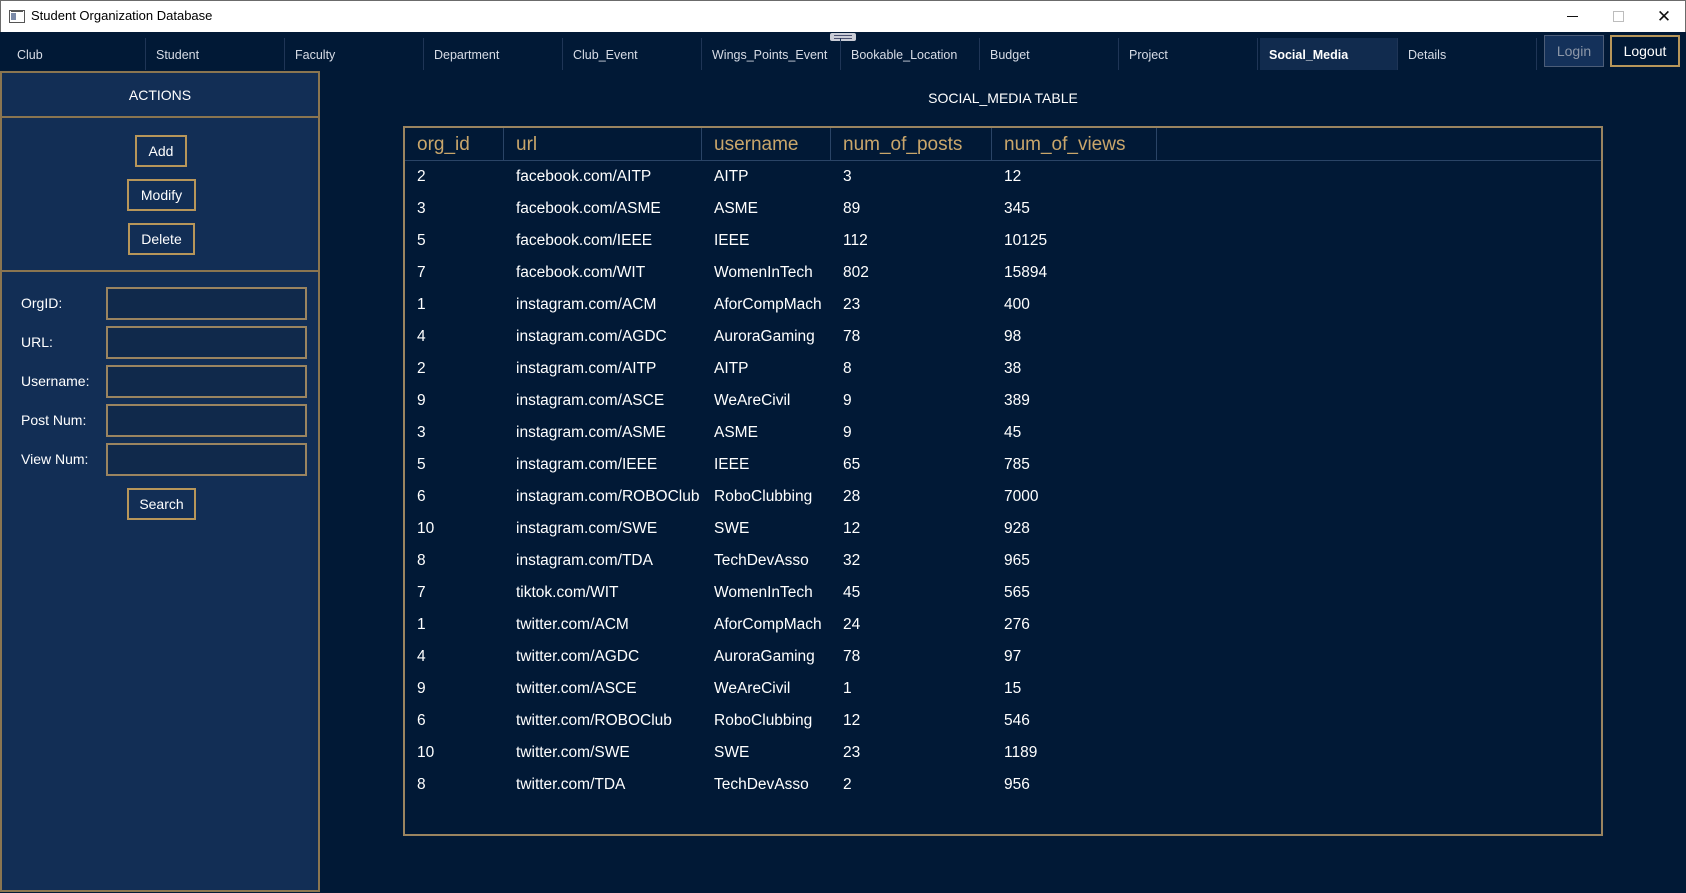 The height and width of the screenshot is (893, 1686). Describe the element at coordinates (42, 303) in the screenshot. I see `orgid-label: OrgID:` at that location.